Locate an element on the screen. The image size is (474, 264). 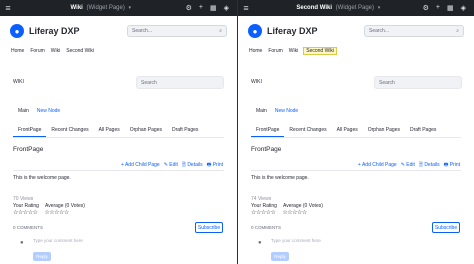
site-header: ● Liferay DXP Search... ⌕ is located at coordinates (356, 31).